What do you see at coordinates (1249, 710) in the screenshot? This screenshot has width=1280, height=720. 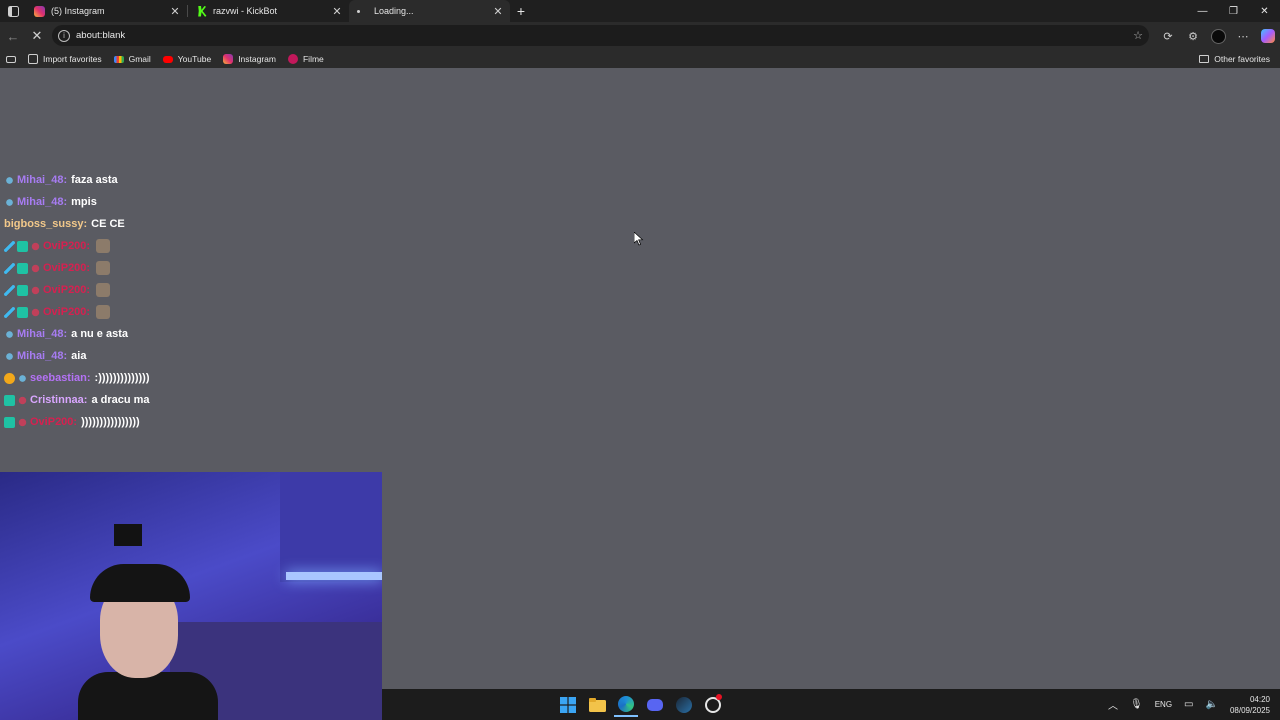 I see `clock-date: 08/09/2025` at bounding box center [1249, 710].